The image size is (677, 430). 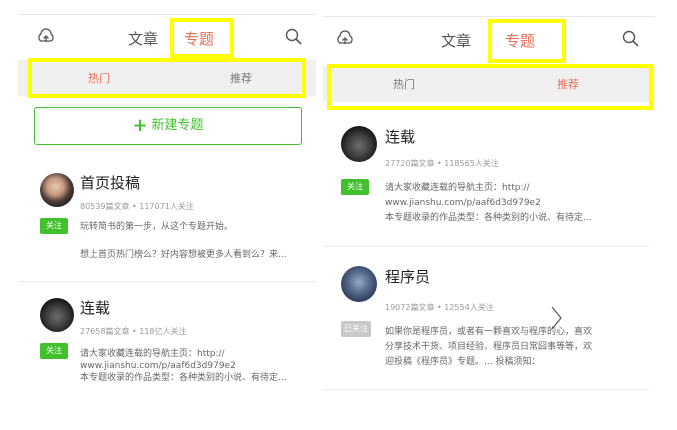 I want to click on new-topic-button: + 新建专题, so click(x=168, y=126).